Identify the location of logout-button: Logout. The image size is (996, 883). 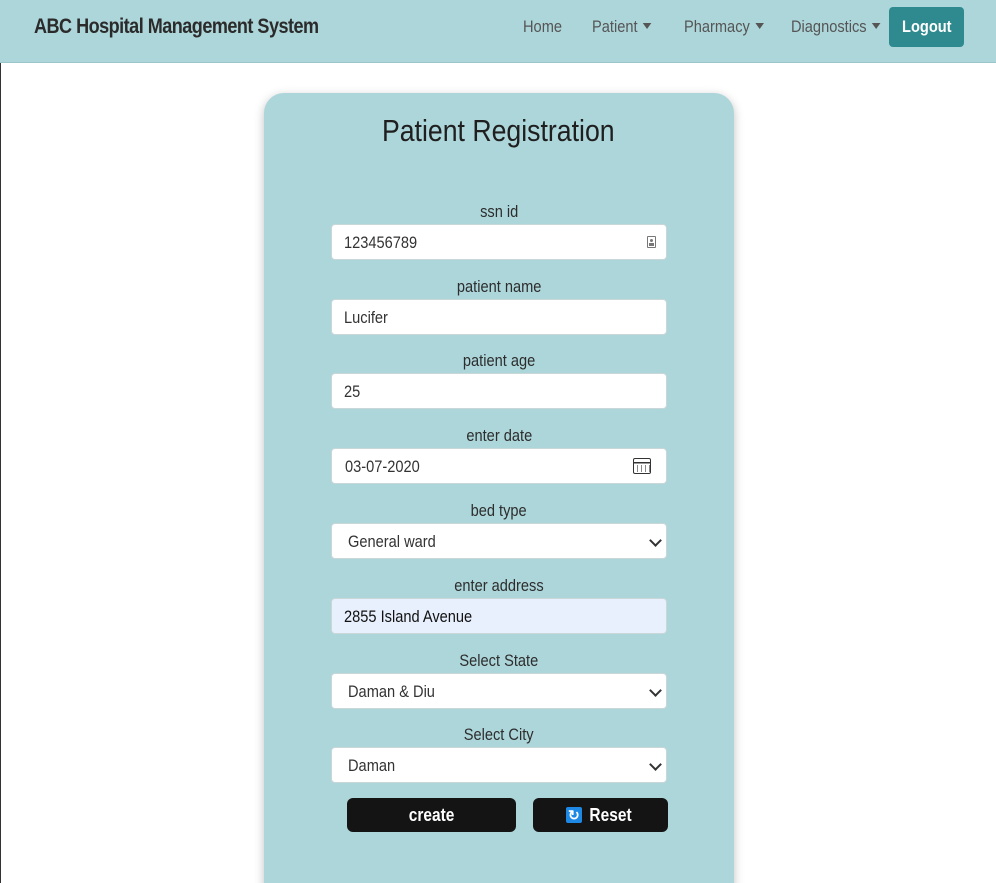
(926, 27).